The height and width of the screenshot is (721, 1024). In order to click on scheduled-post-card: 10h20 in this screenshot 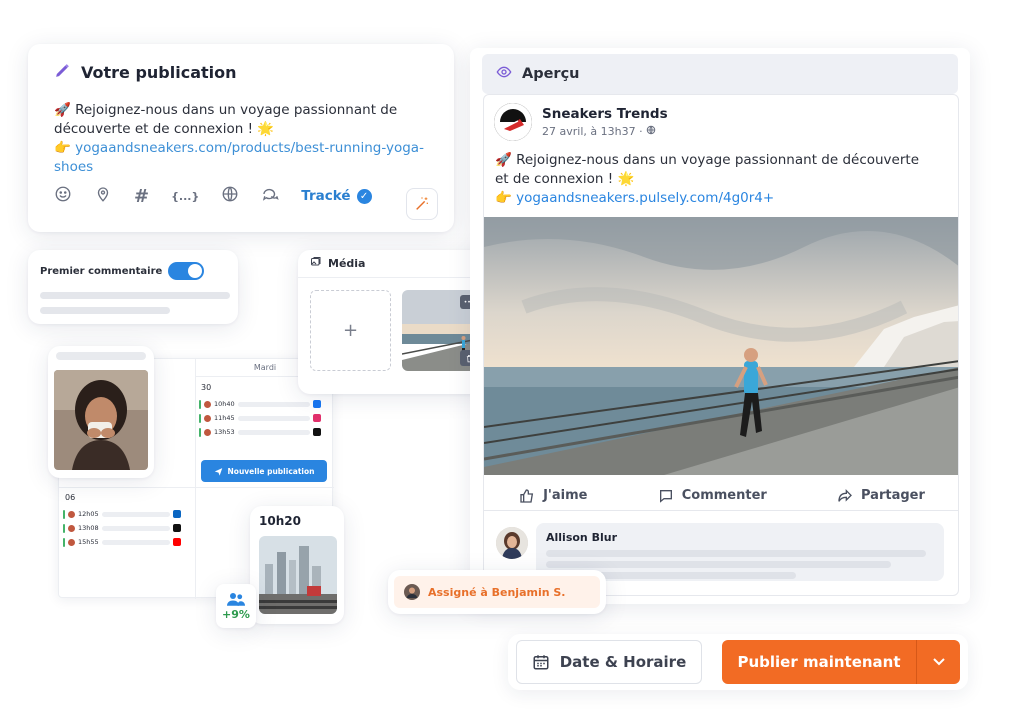, I will do `click(297, 565)`.